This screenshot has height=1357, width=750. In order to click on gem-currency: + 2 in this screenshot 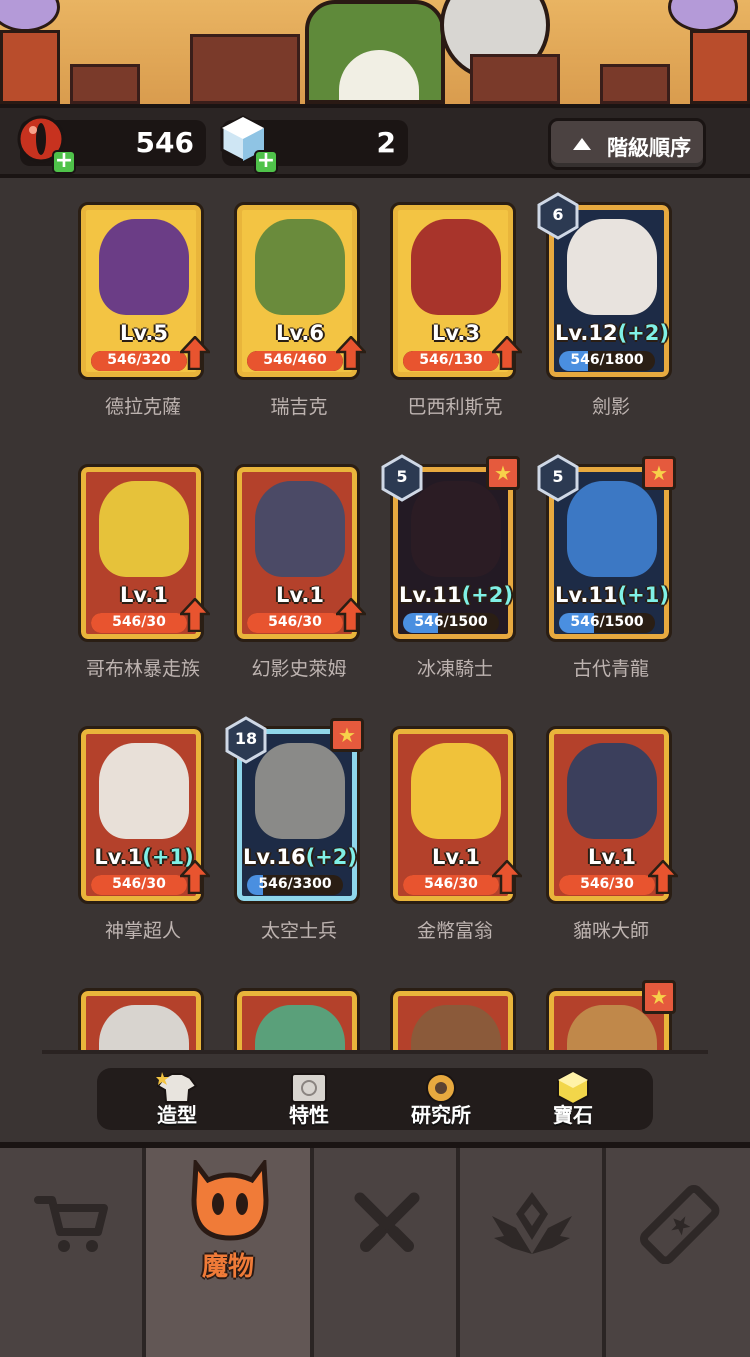, I will do `click(314, 144)`.